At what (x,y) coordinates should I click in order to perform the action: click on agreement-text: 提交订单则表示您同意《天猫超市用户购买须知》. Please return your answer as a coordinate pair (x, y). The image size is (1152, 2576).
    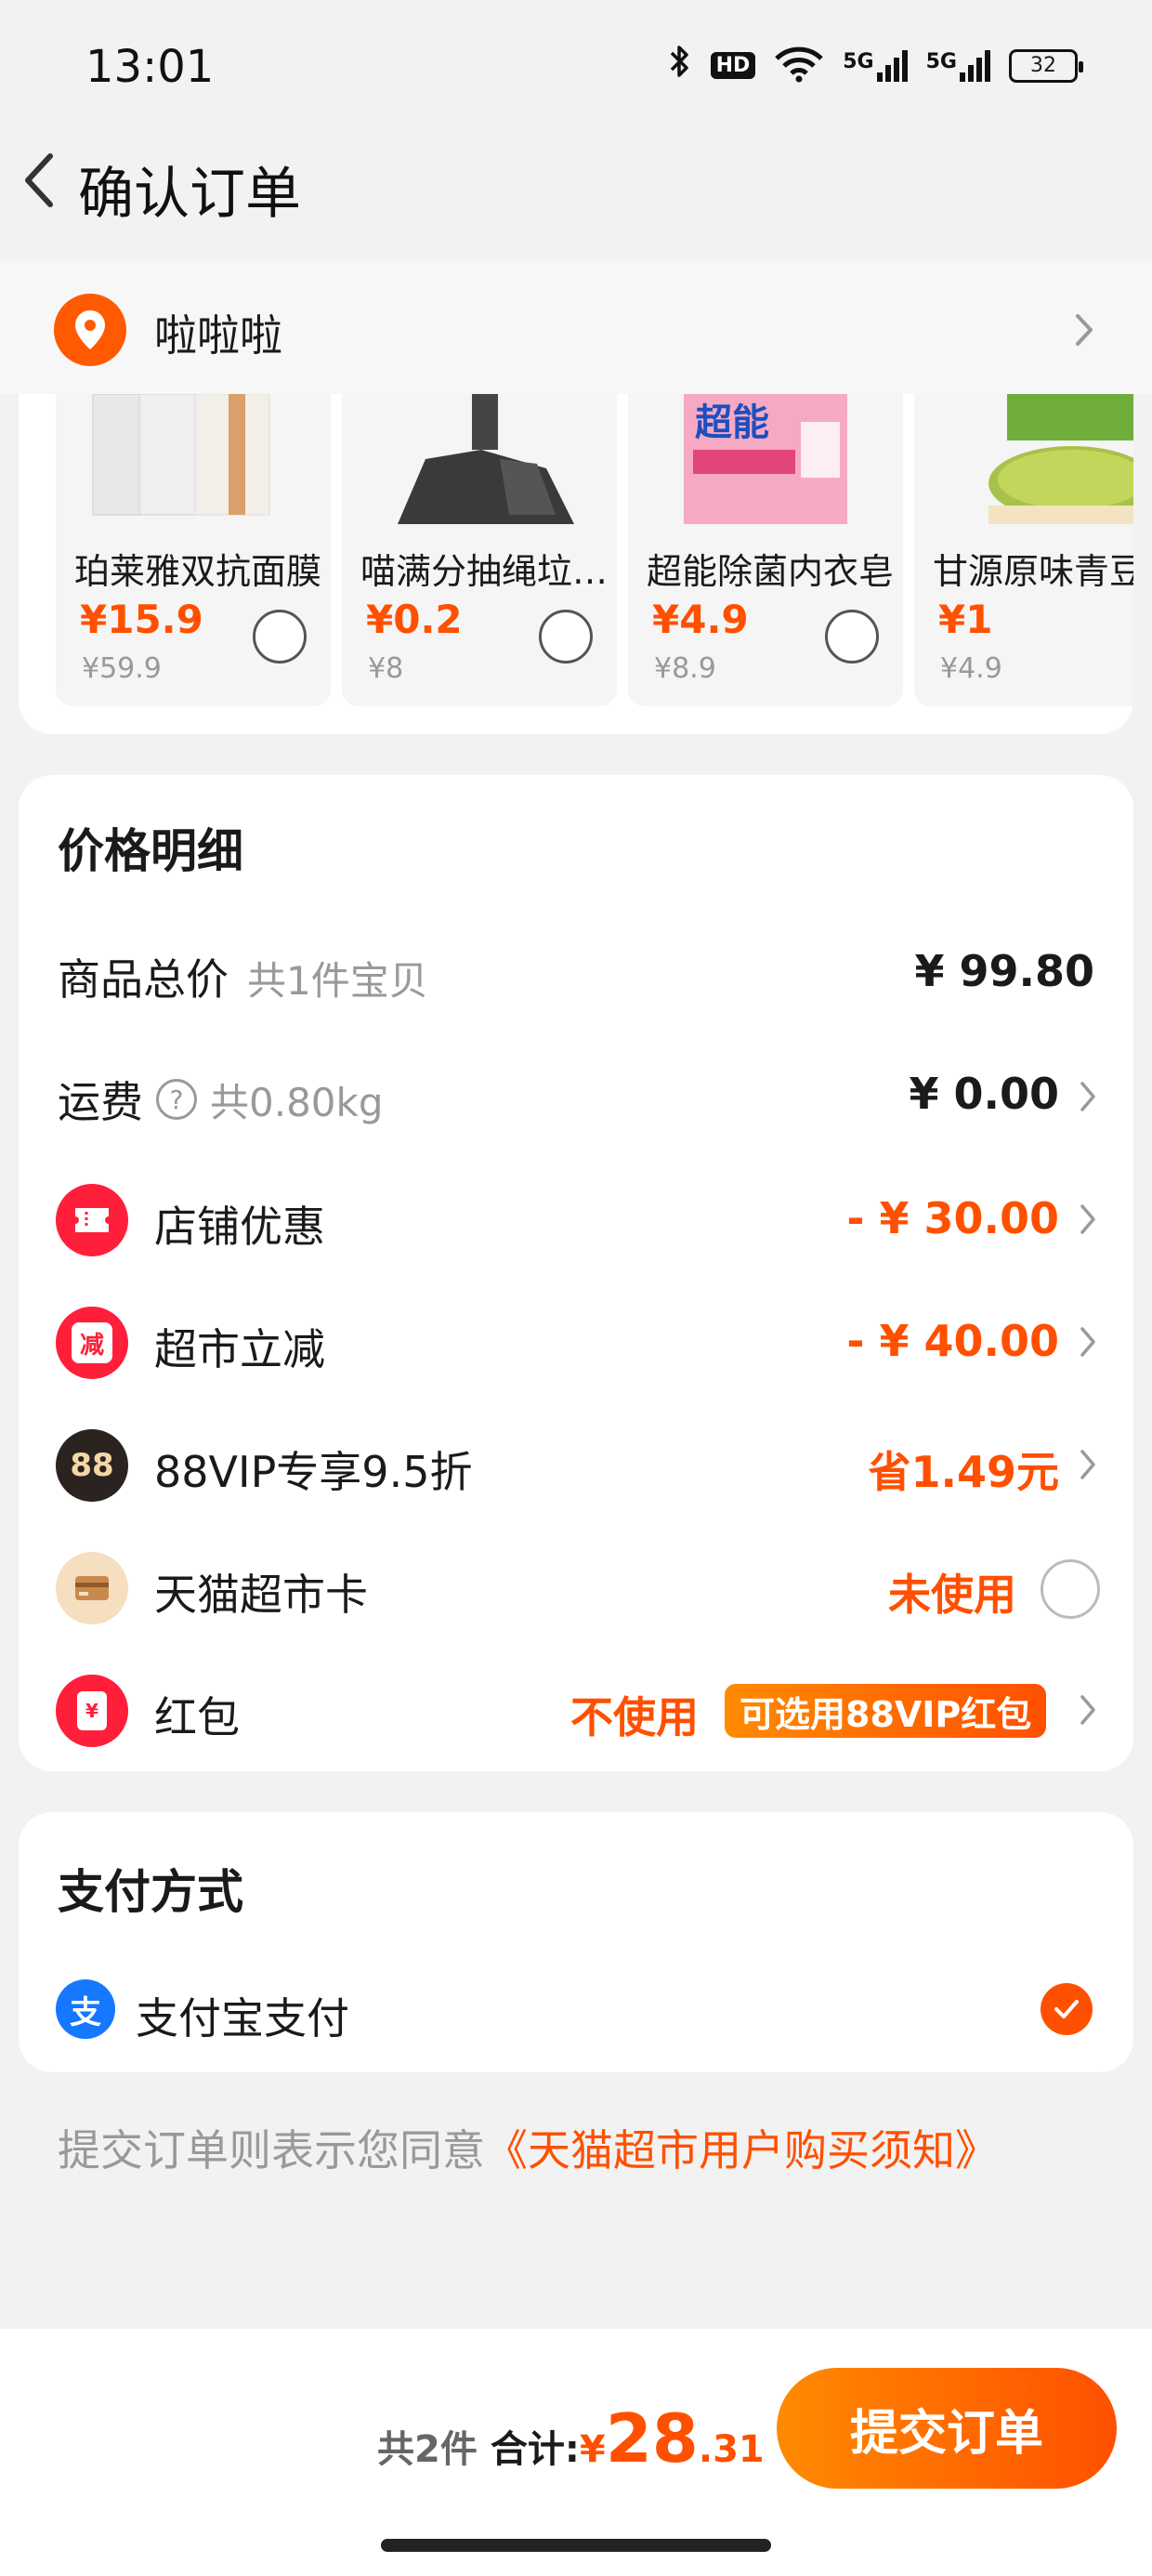
    Looking at the image, I should click on (528, 2147).